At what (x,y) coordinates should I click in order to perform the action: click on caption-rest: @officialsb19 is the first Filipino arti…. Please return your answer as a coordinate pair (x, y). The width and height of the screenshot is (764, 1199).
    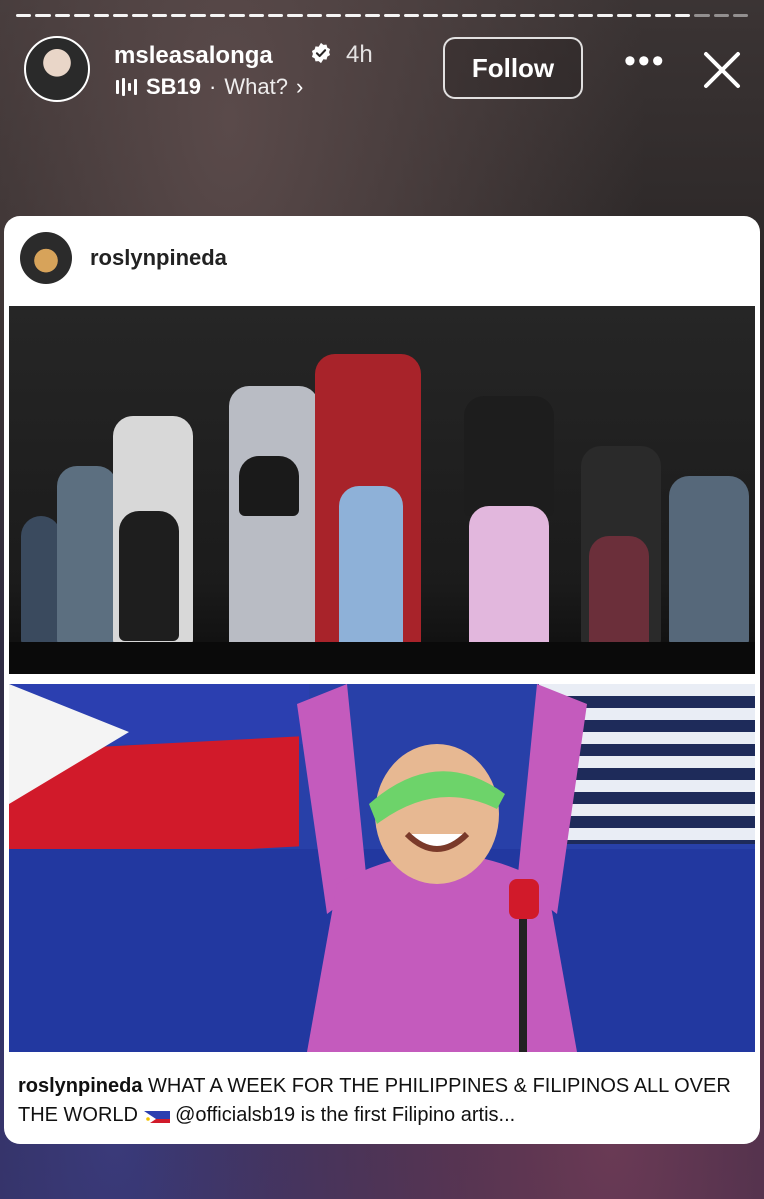
    Looking at the image, I should click on (345, 1115).